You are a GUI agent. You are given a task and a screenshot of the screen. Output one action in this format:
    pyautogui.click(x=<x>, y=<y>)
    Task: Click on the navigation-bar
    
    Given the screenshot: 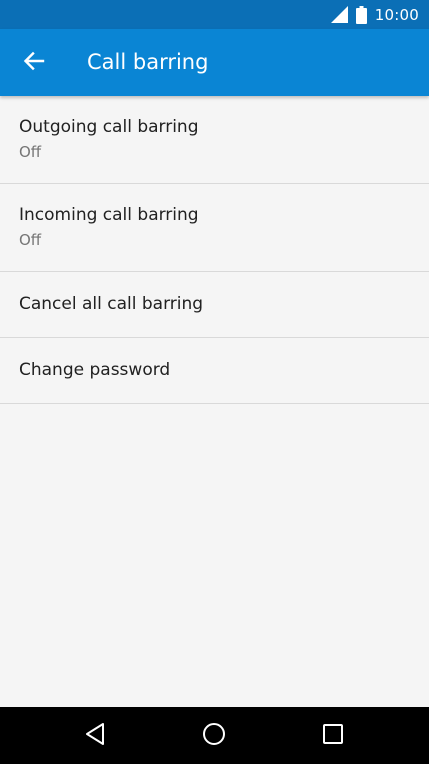 What is the action you would take?
    pyautogui.click(x=214, y=735)
    